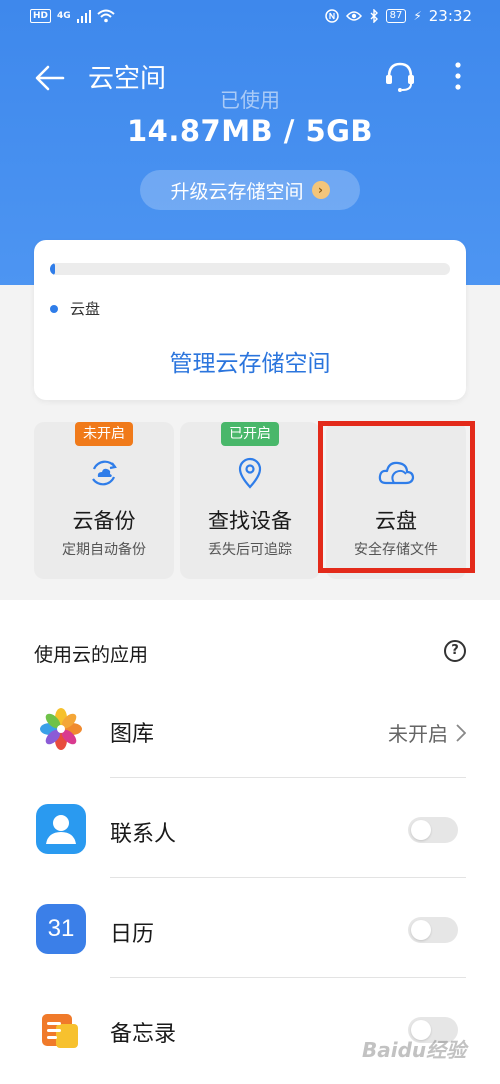 This screenshot has height=1084, width=500. What do you see at coordinates (143, 834) in the screenshot?
I see `app-name: 联系人` at bounding box center [143, 834].